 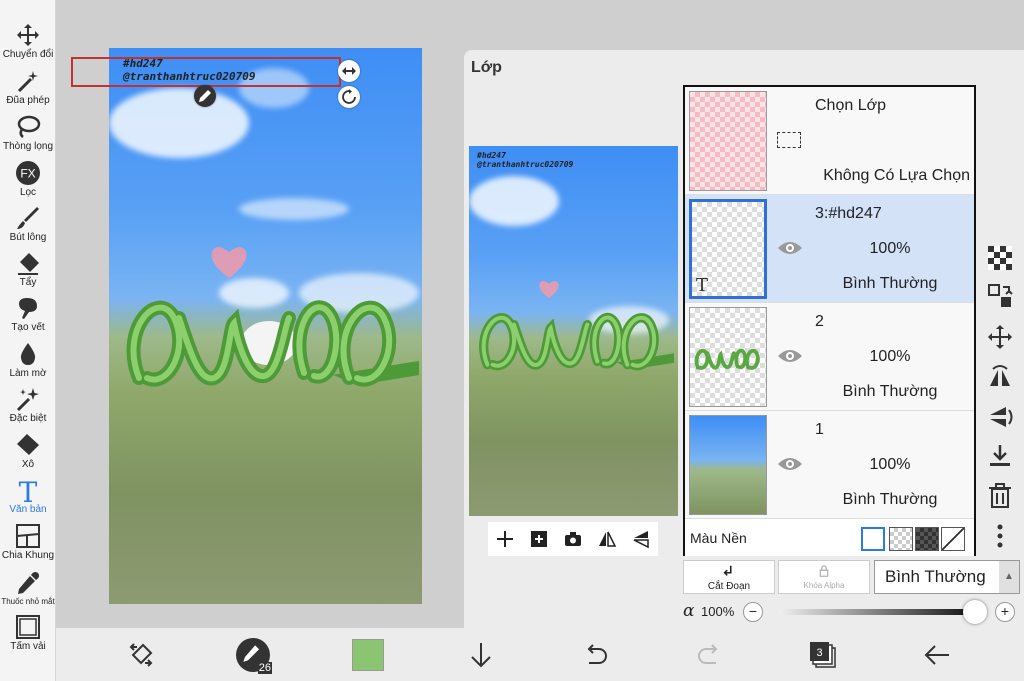 I want to click on layer-swap-icon, so click(x=1000, y=296).